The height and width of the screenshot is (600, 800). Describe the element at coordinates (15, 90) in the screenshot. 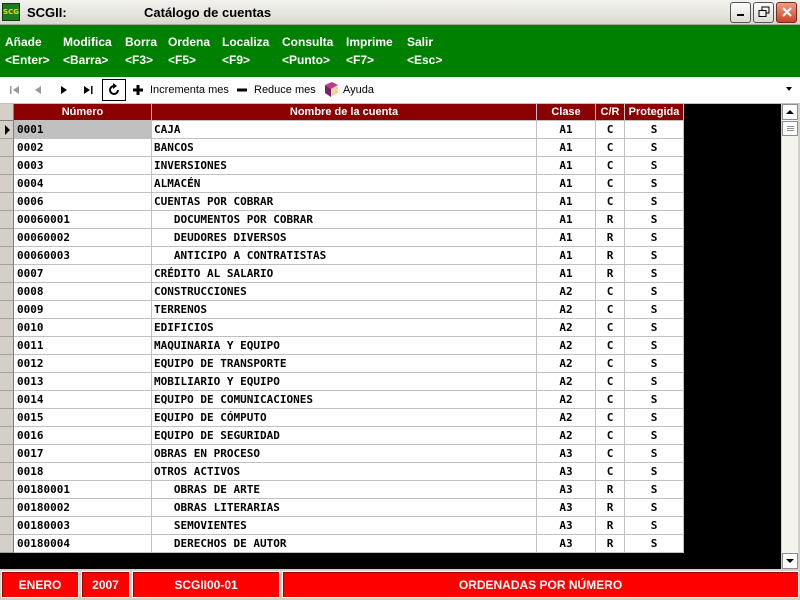

I see `first-record-icon` at that location.